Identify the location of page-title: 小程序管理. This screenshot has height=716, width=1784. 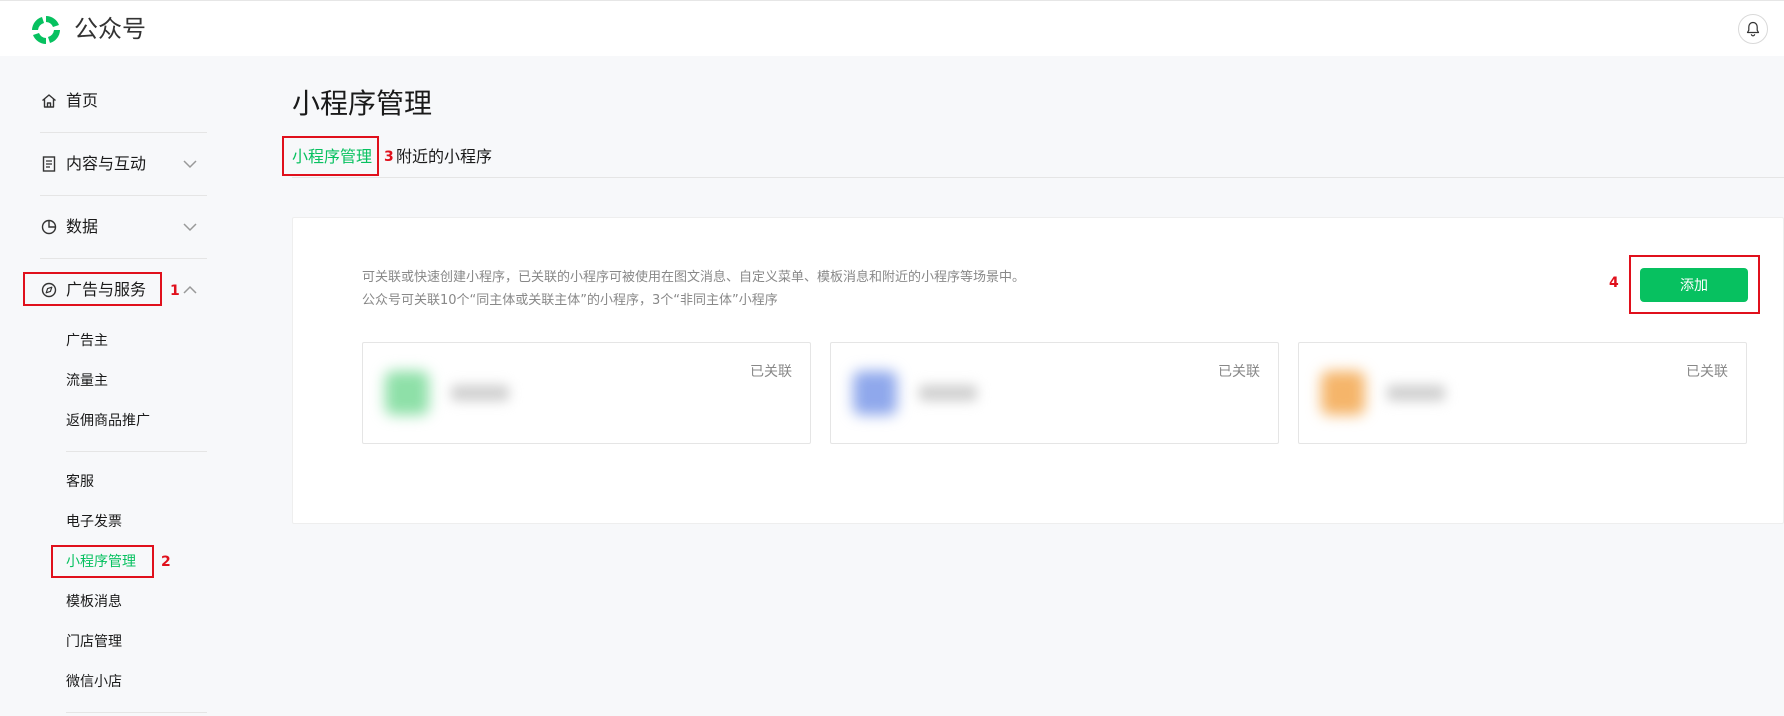
(362, 103).